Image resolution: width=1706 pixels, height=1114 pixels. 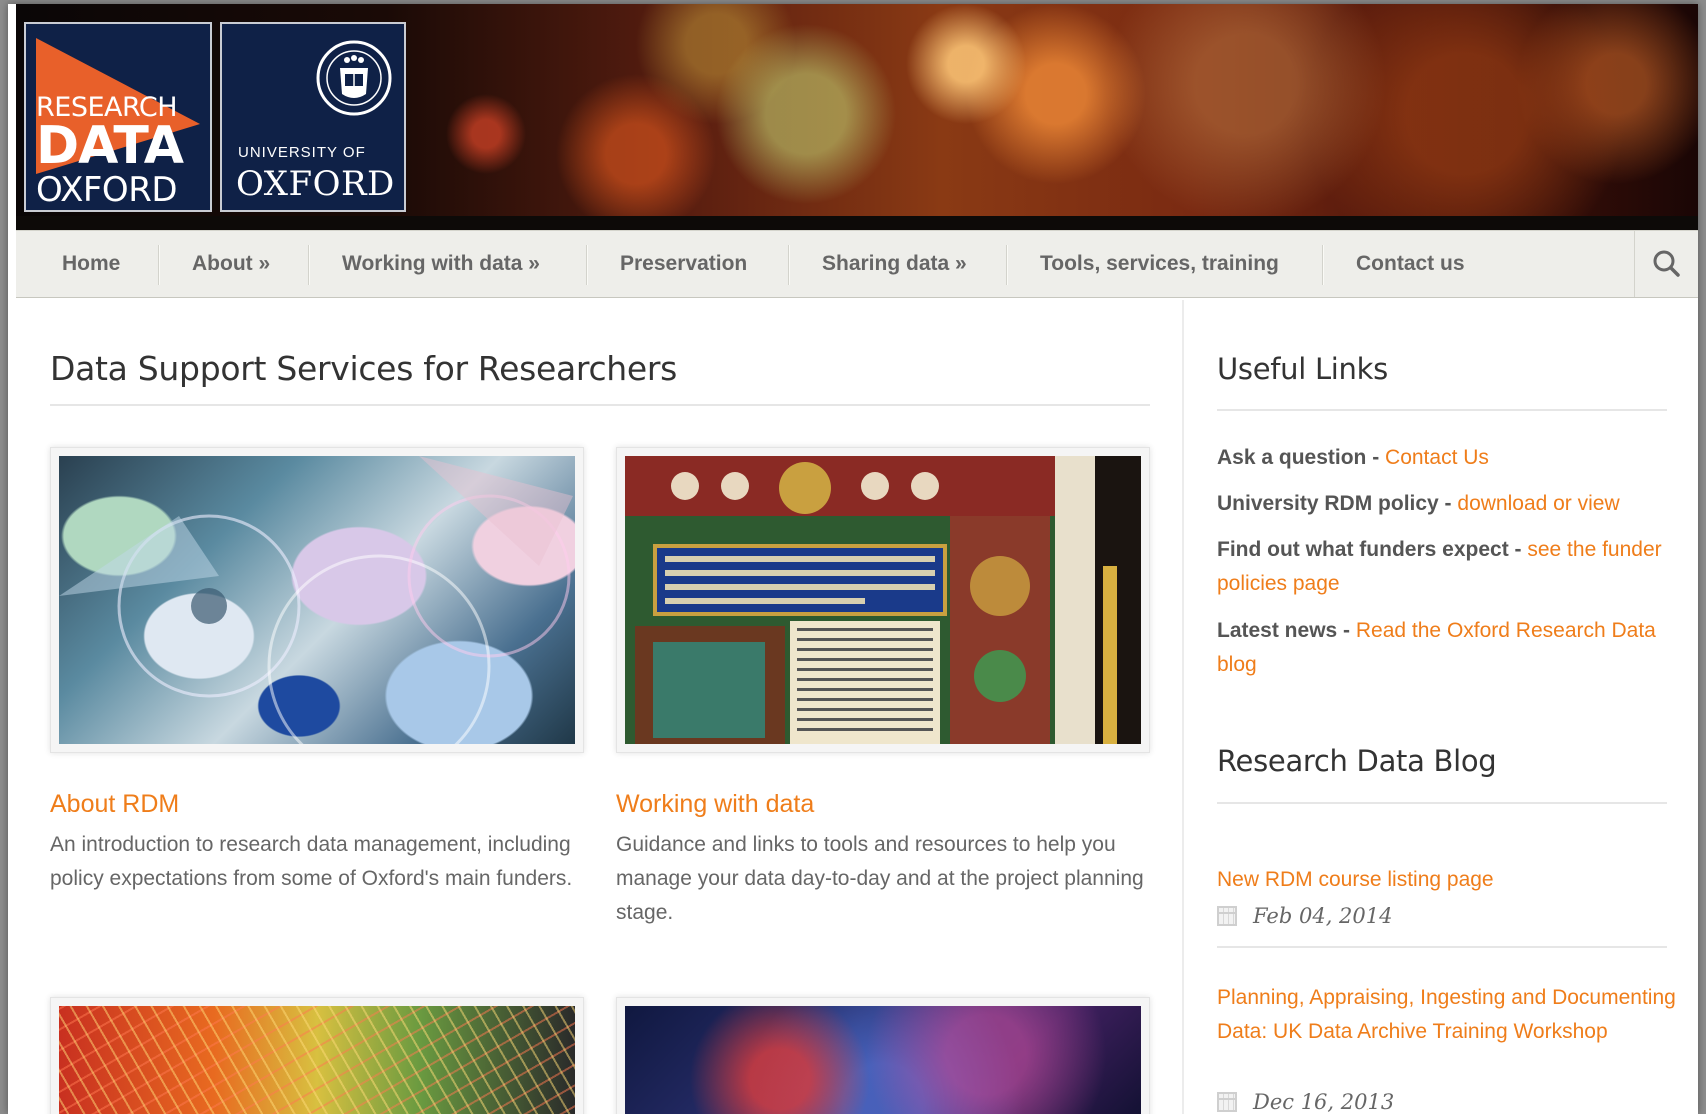 What do you see at coordinates (317, 1060) in the screenshot?
I see `light-trails-photo` at bounding box center [317, 1060].